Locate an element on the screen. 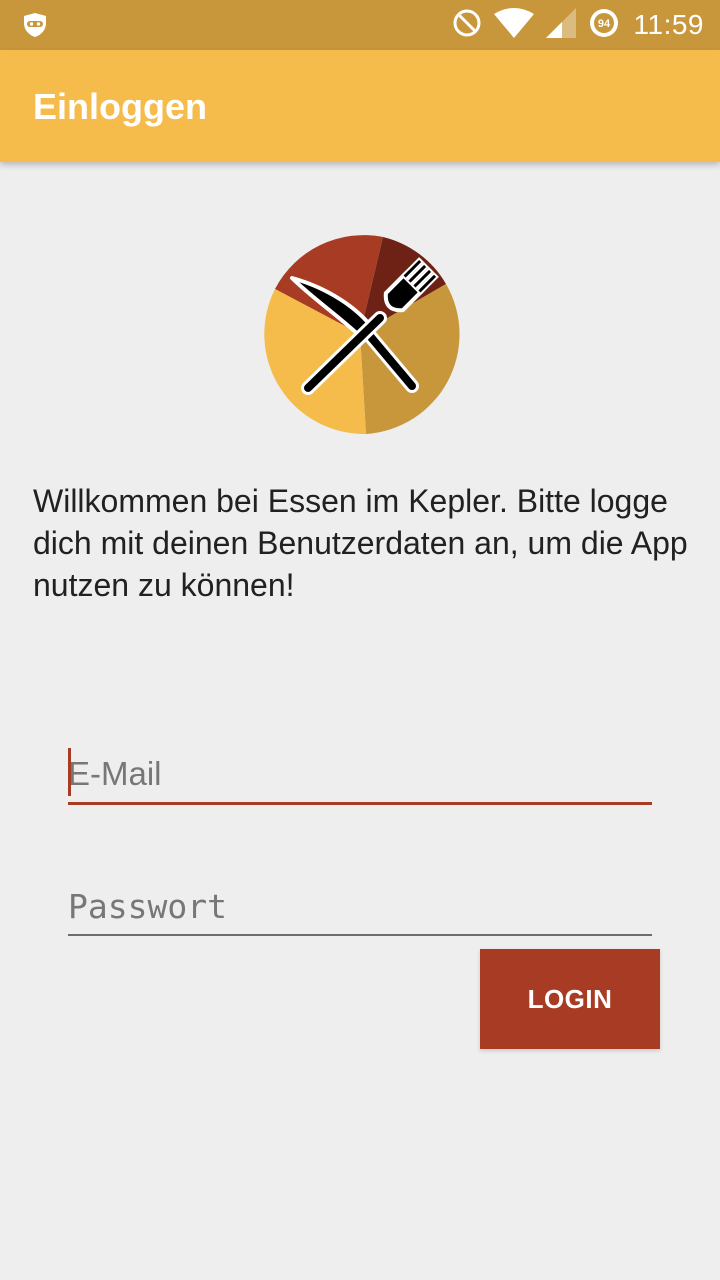  clock: 11:59 is located at coordinates (668, 24).